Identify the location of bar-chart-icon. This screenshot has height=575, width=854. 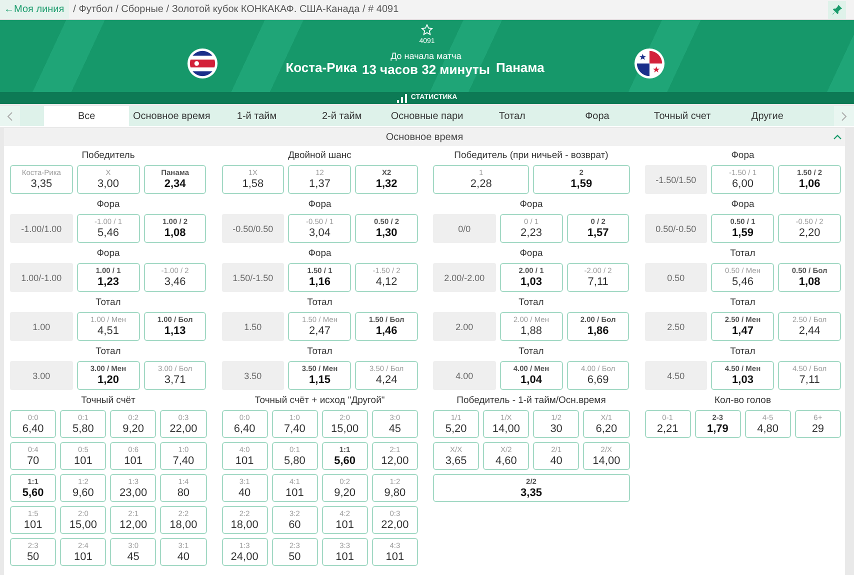
(401, 98).